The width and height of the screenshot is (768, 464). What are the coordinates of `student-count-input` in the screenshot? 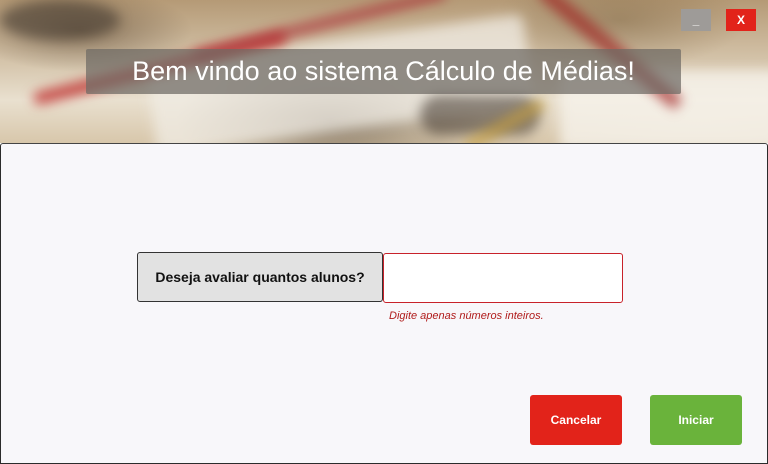 It's located at (503, 278).